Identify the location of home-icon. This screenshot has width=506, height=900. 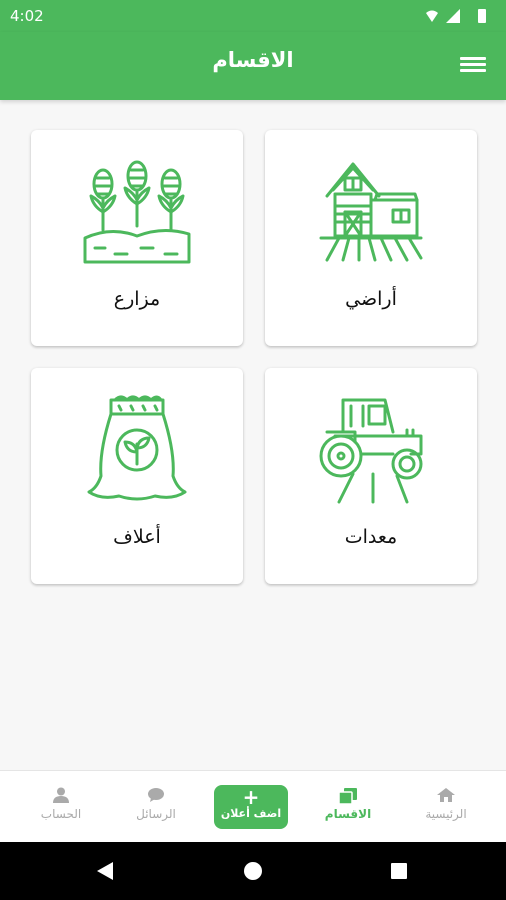
(446, 795).